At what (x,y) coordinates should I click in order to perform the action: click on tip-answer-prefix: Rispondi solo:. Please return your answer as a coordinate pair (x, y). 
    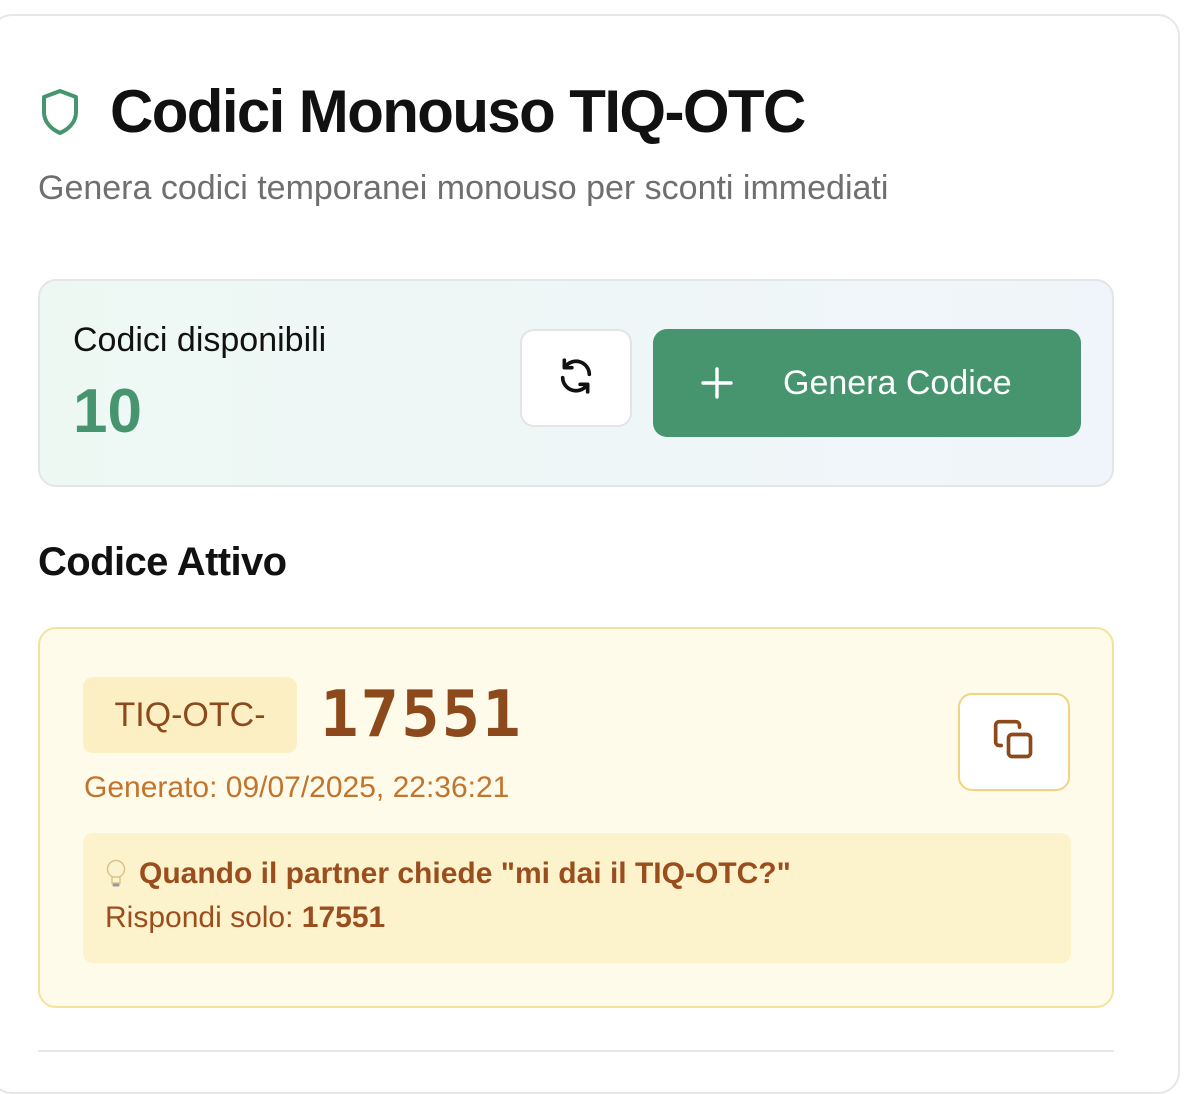
    Looking at the image, I should click on (203, 917).